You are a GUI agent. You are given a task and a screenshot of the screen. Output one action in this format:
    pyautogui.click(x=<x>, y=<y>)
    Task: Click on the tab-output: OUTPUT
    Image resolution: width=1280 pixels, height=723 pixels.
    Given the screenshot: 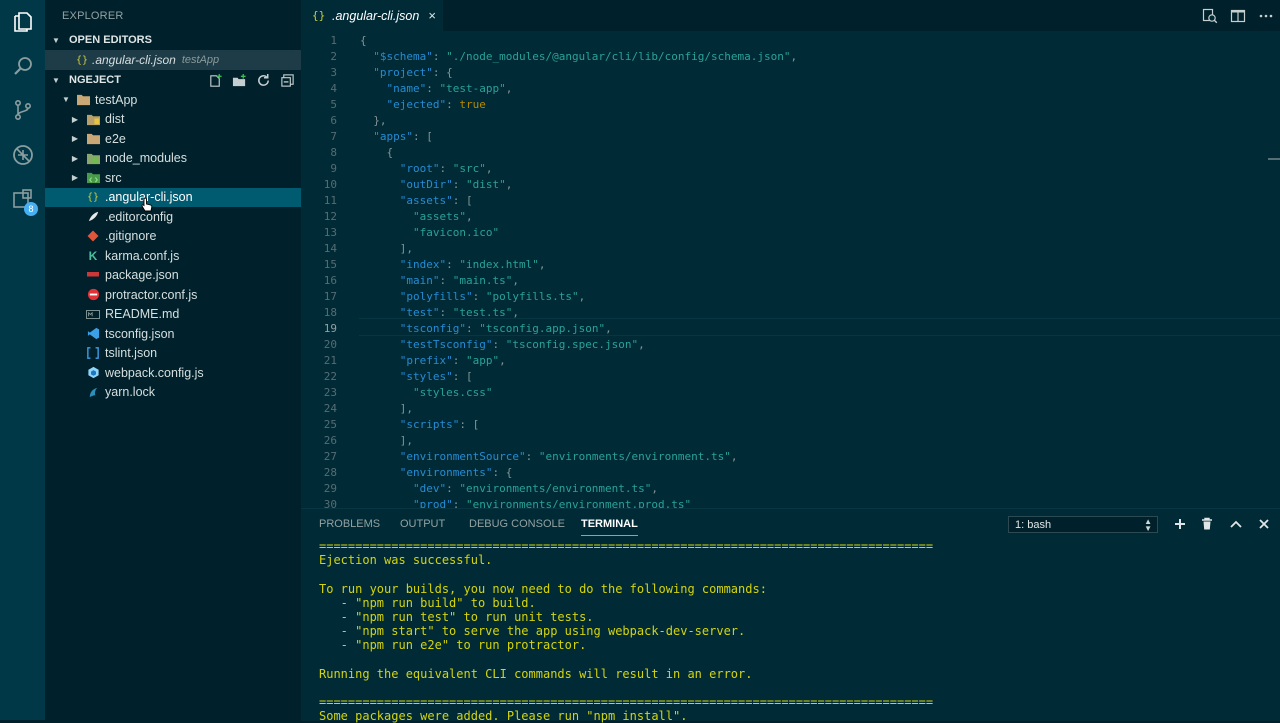 What is the action you would take?
    pyautogui.click(x=422, y=524)
    